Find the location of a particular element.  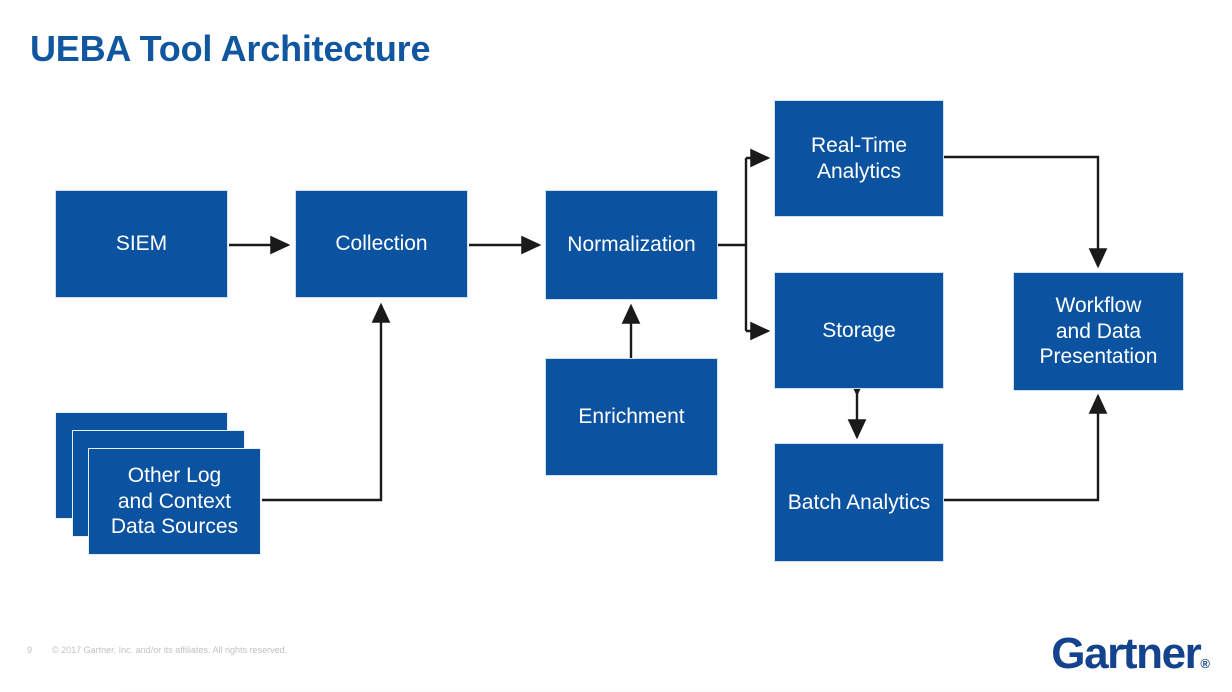

node-enrichment: Enrichment is located at coordinates (631, 417).